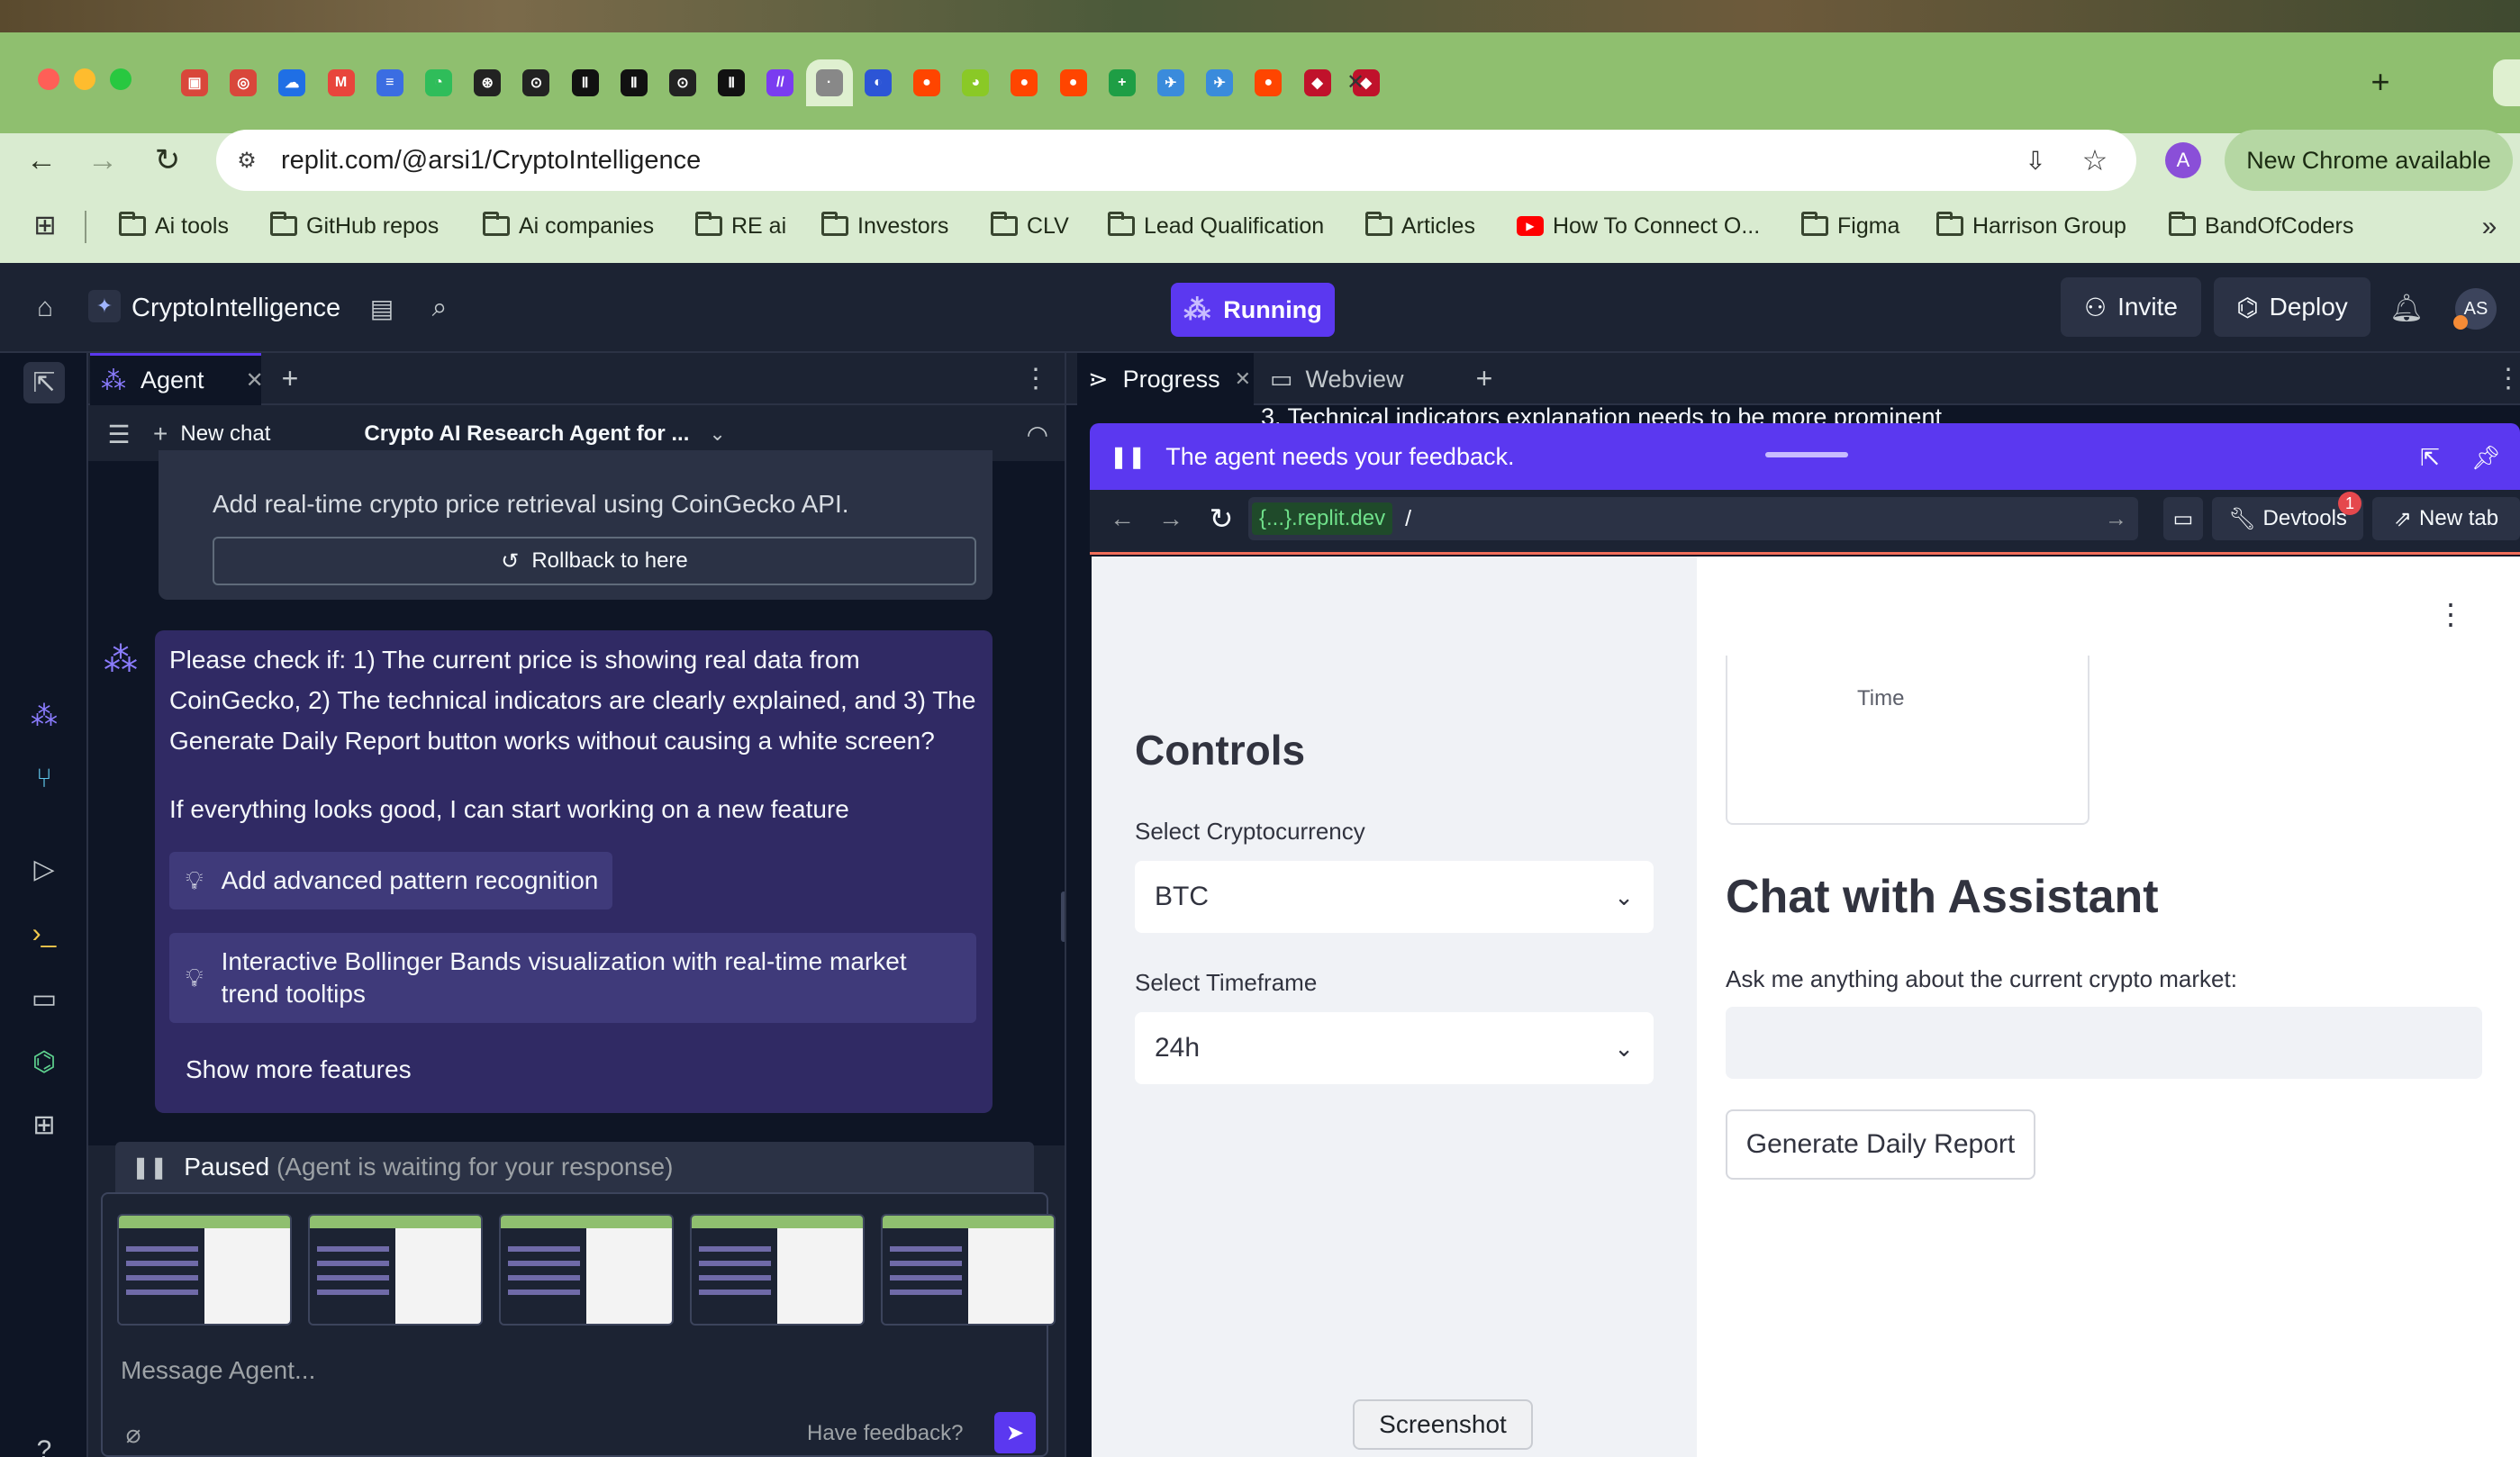  What do you see at coordinates (2380, 81) in the screenshot?
I see `new-tab-button: +` at bounding box center [2380, 81].